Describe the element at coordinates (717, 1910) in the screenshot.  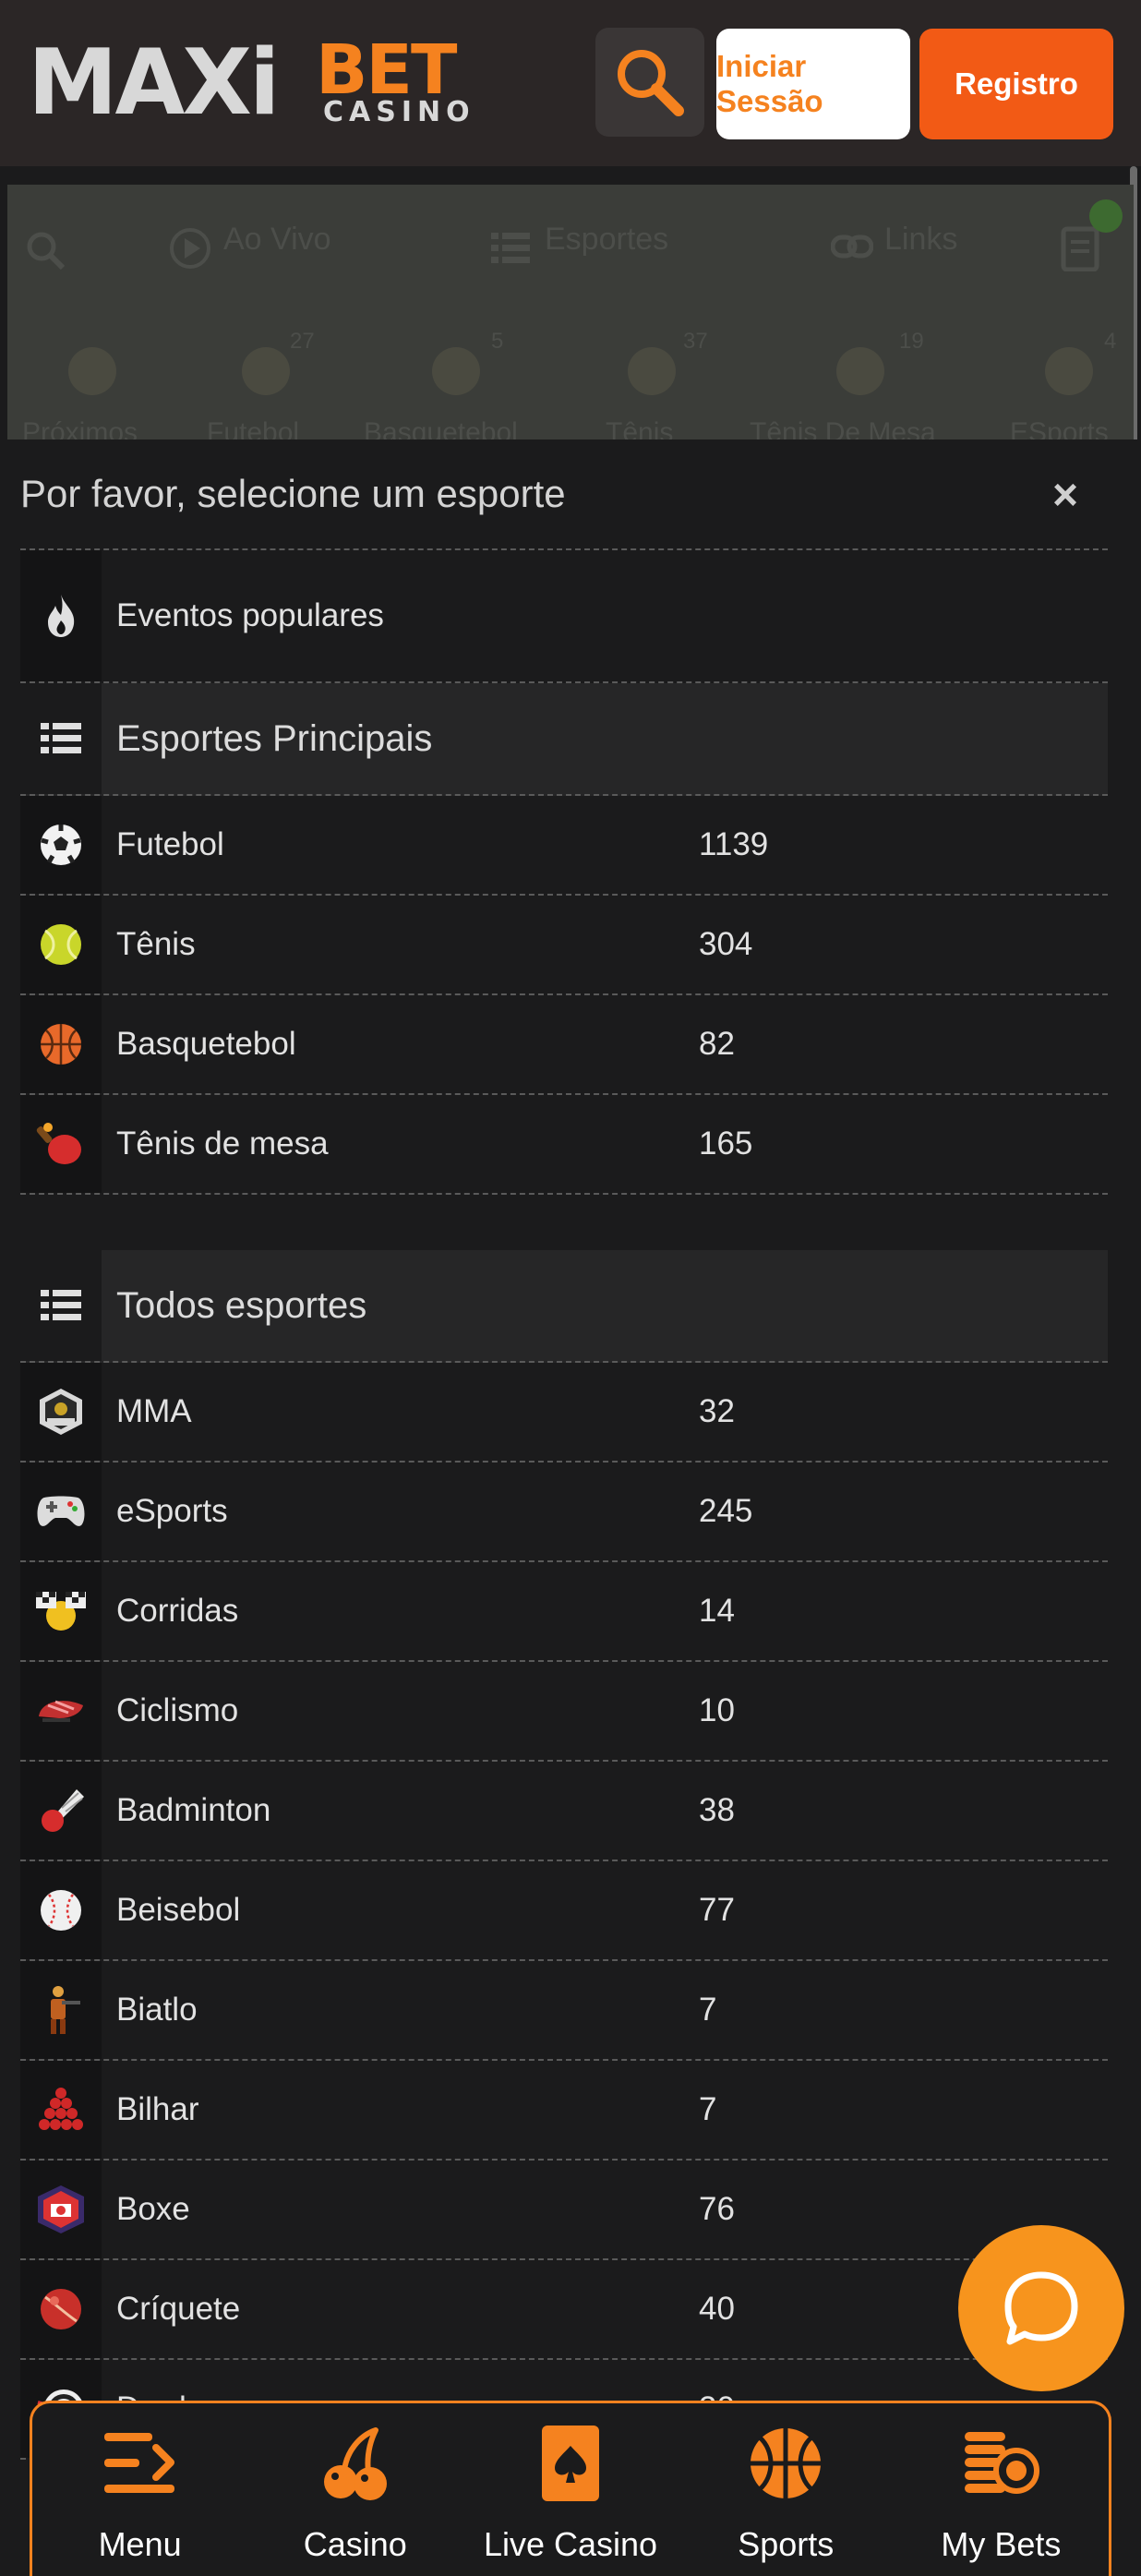
I see `event-count: 77` at that location.